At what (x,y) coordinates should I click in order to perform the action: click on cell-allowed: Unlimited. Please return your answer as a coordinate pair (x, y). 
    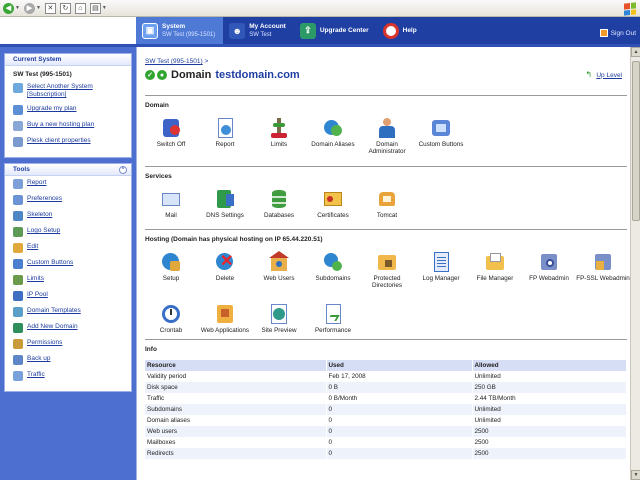
    Looking at the image, I should click on (549, 376).